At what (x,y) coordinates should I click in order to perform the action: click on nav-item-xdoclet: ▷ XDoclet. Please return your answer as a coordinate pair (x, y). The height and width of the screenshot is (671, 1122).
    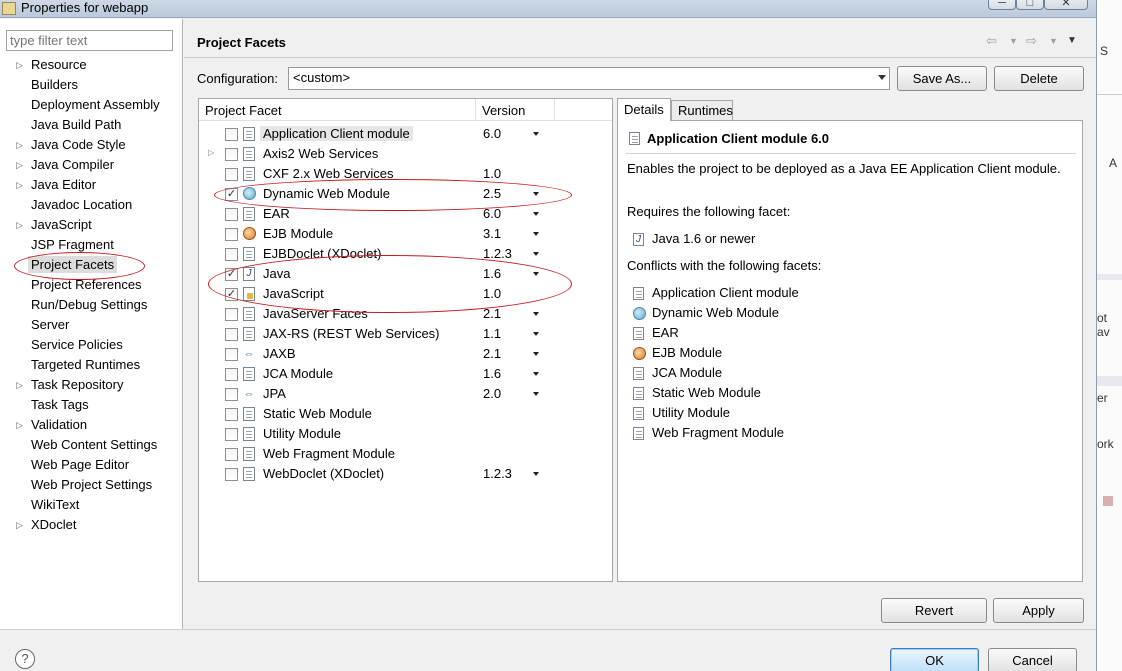
    Looking at the image, I should click on (91, 525).